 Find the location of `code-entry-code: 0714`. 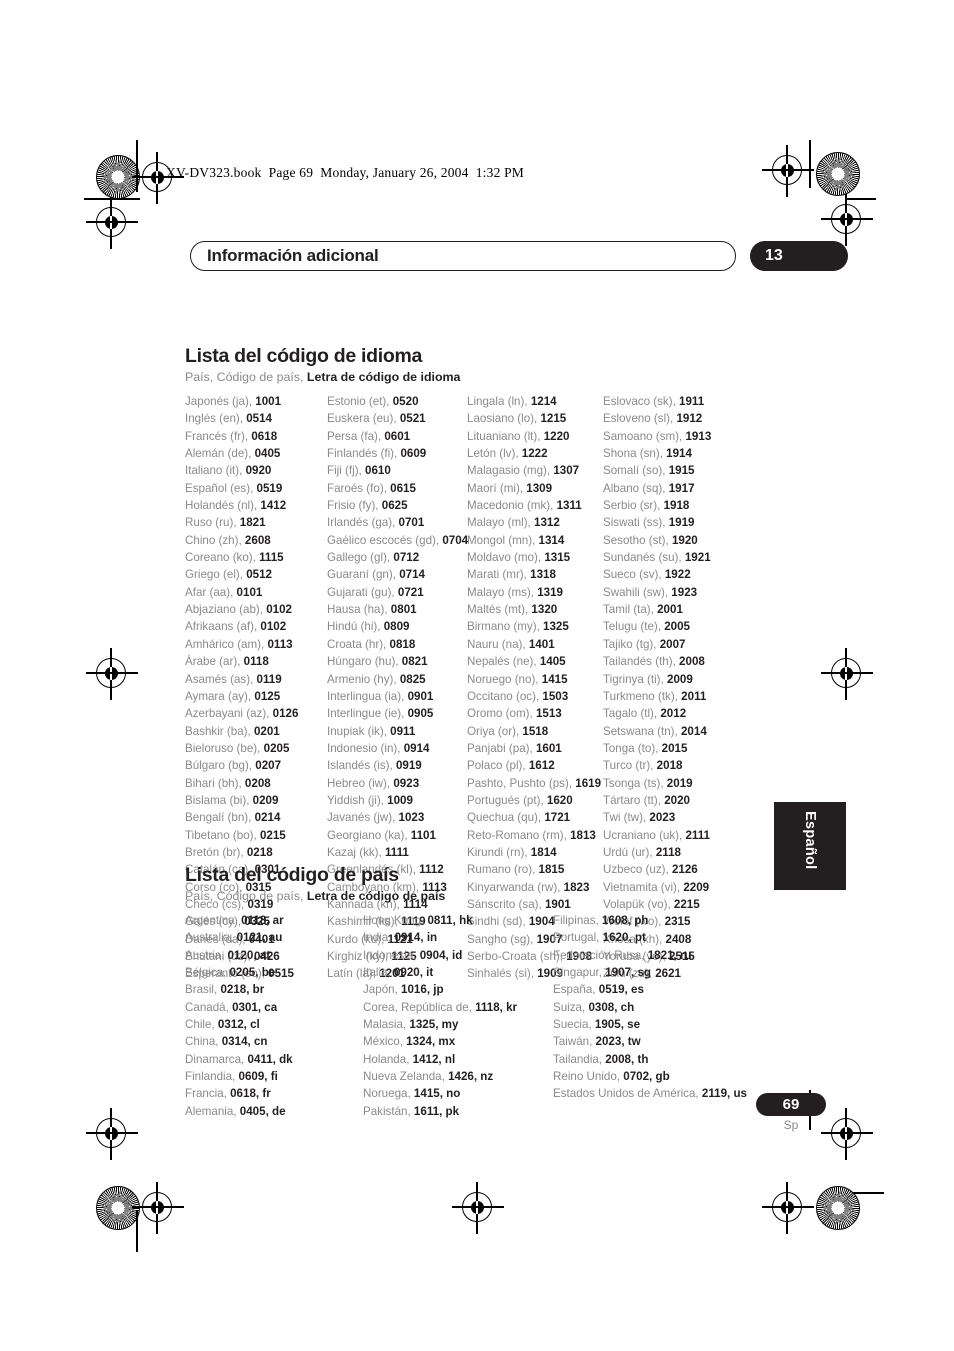

code-entry-code: 0714 is located at coordinates (412, 575).